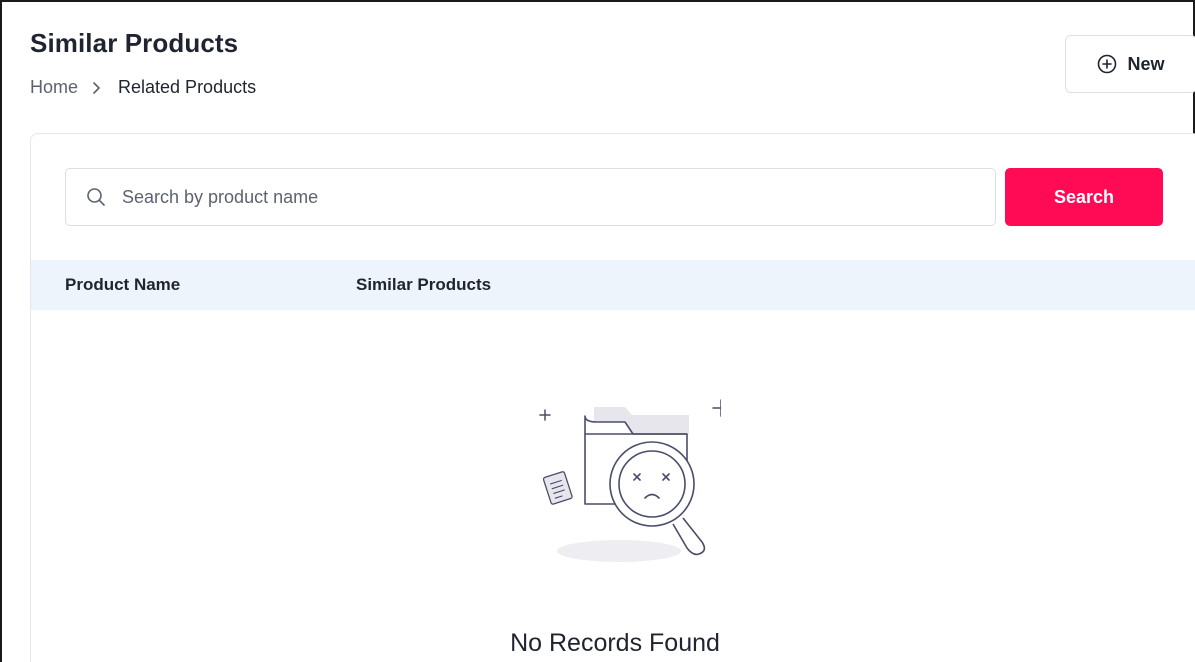 The height and width of the screenshot is (662, 1195). Describe the element at coordinates (619, 551) in the screenshot. I see `illustration-shadow` at that location.